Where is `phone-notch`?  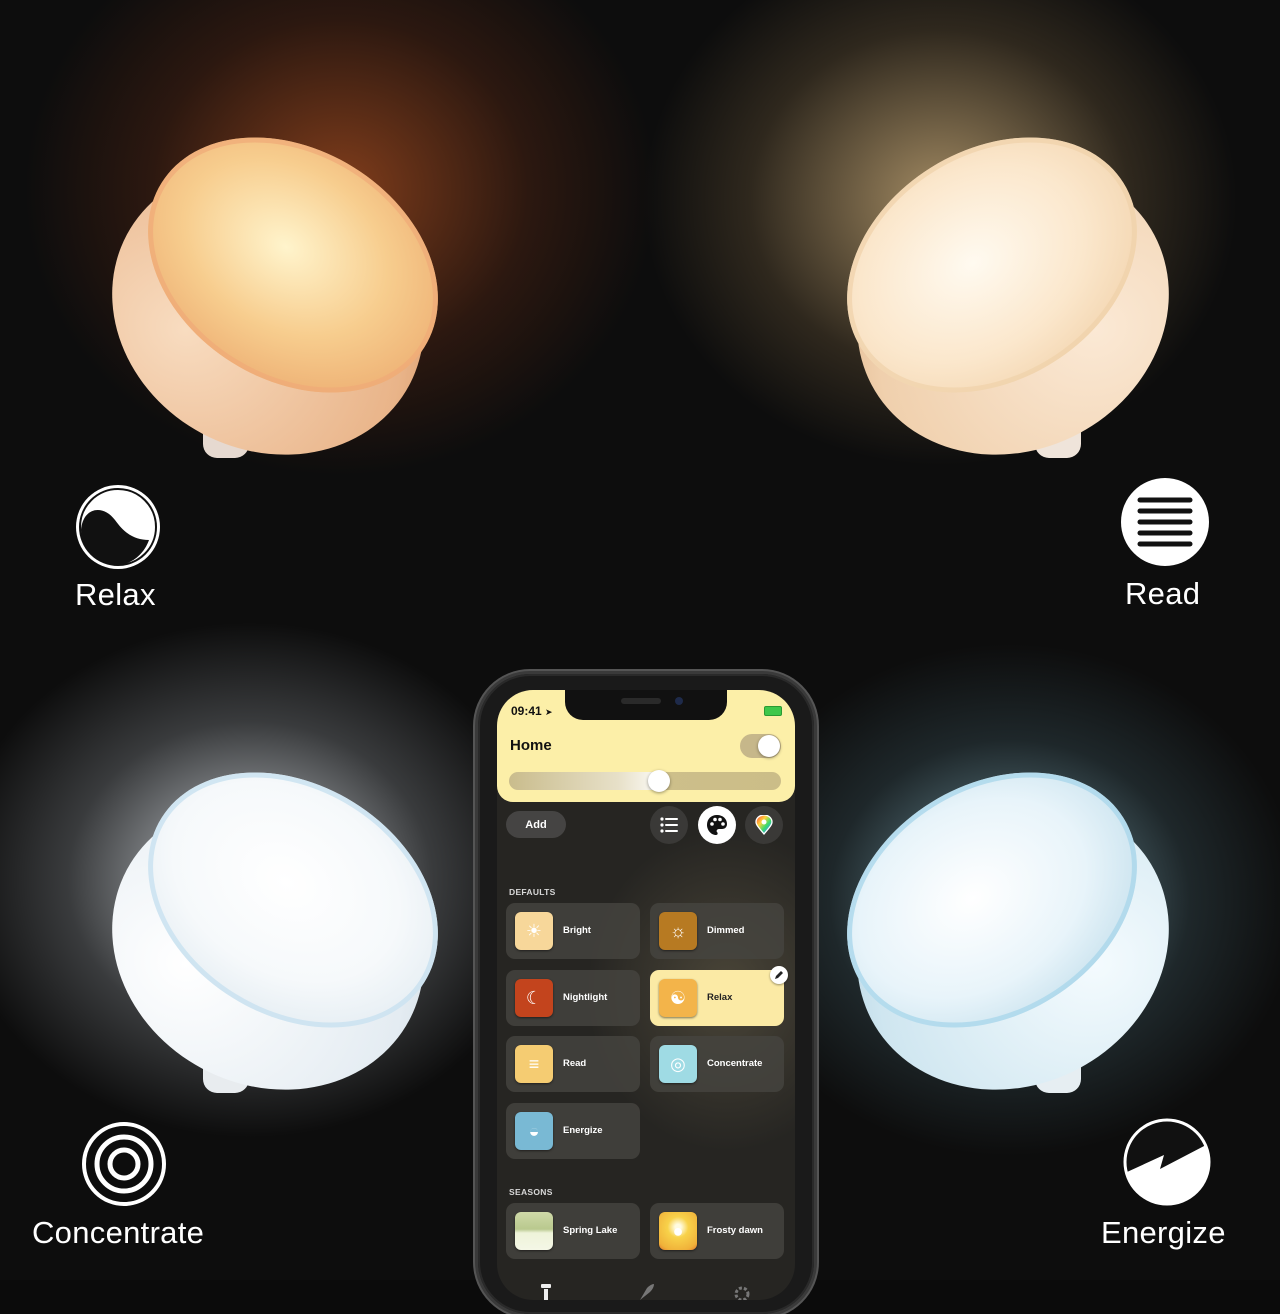 phone-notch is located at coordinates (646, 705).